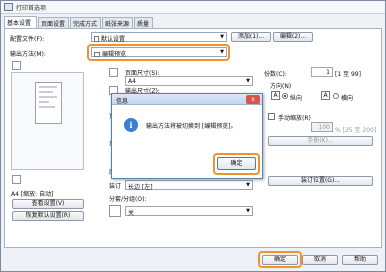  What do you see at coordinates (356, 130) in the screenshot?
I see `manual-scale-range: % [25 至 200]` at bounding box center [356, 130].